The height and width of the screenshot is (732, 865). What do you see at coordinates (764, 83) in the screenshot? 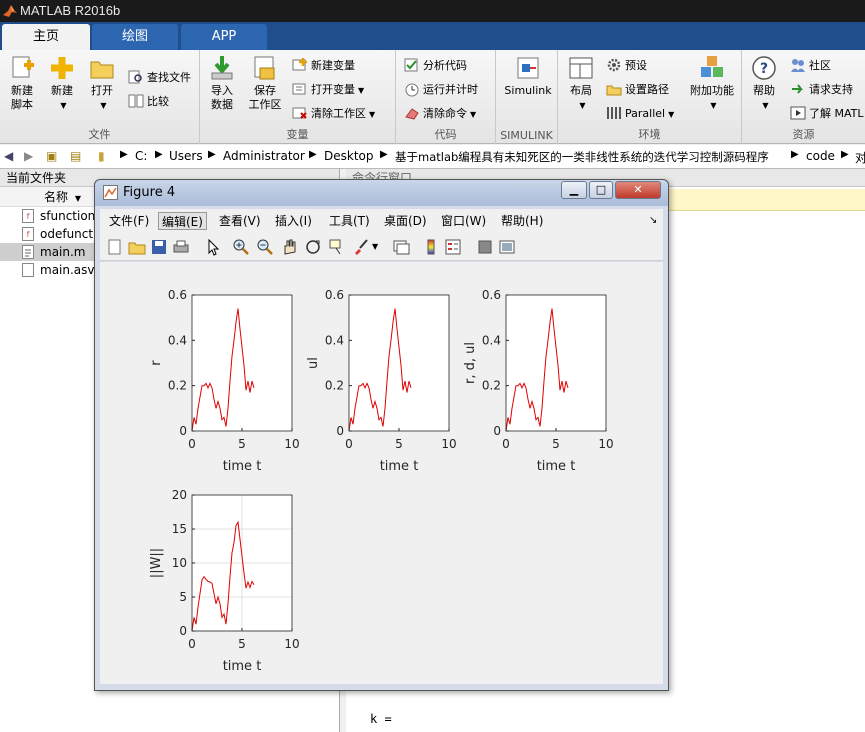
I see `help-button: ? 帮助 ▼` at bounding box center [764, 83].